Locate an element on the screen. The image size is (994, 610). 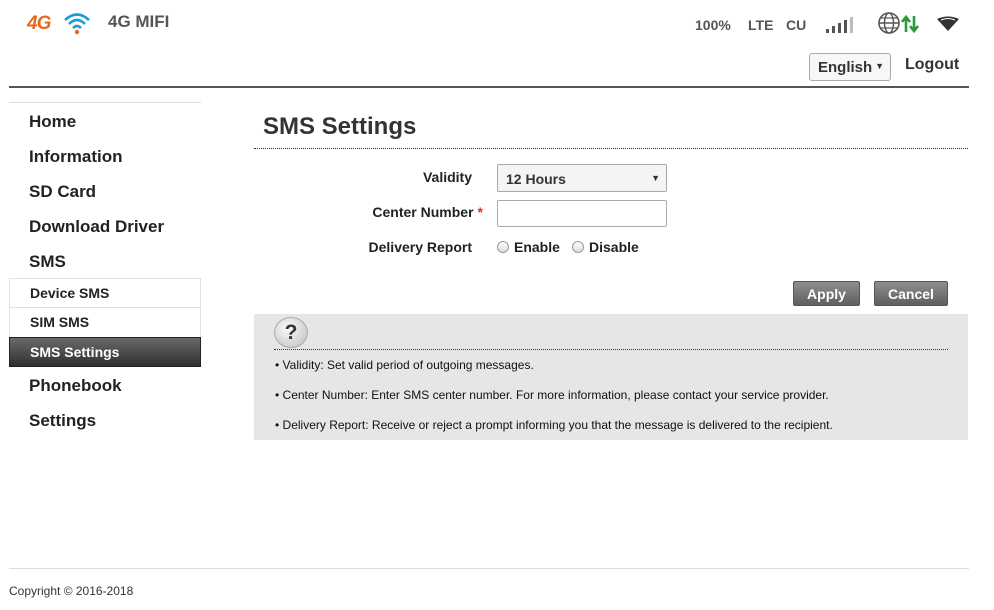
help-divider is located at coordinates (611, 349).